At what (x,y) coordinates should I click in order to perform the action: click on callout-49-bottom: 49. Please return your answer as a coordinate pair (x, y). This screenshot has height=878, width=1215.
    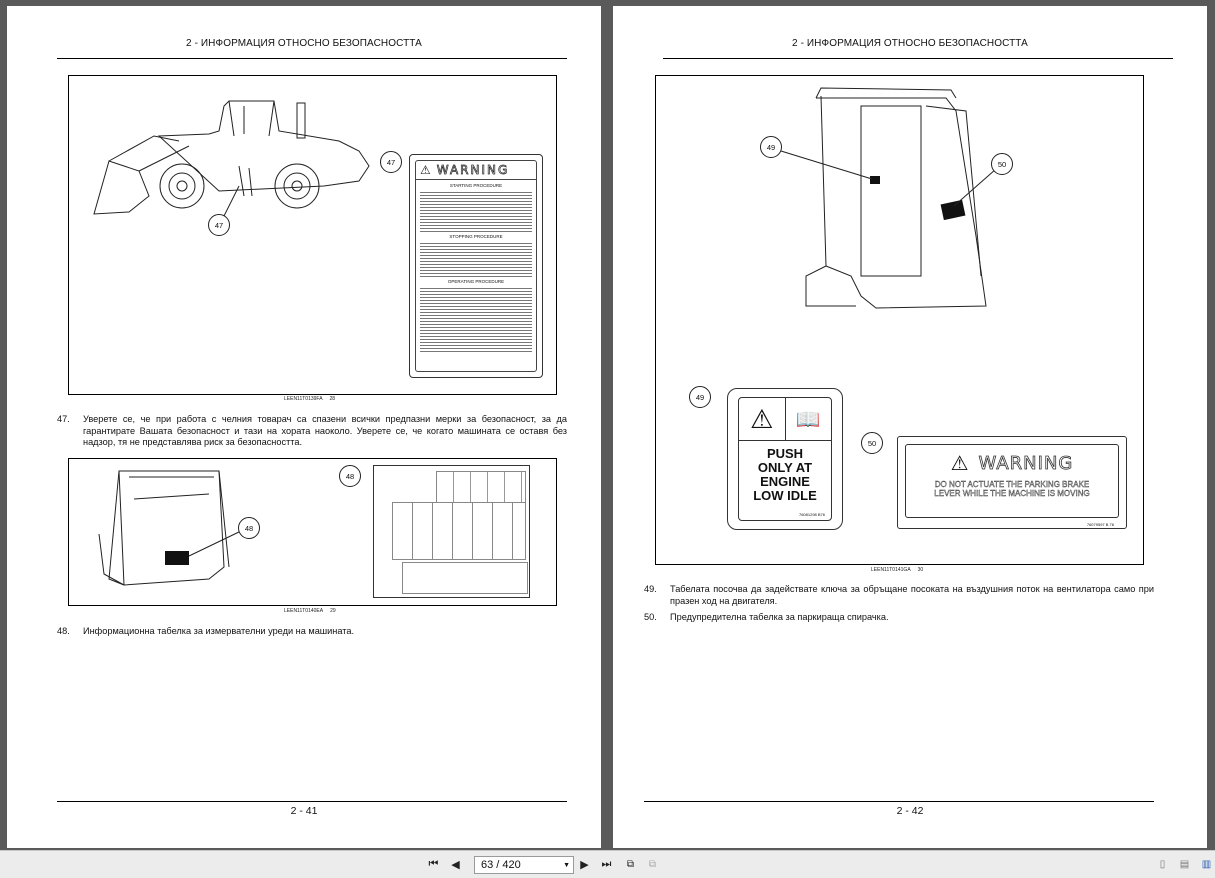
    Looking at the image, I should click on (700, 397).